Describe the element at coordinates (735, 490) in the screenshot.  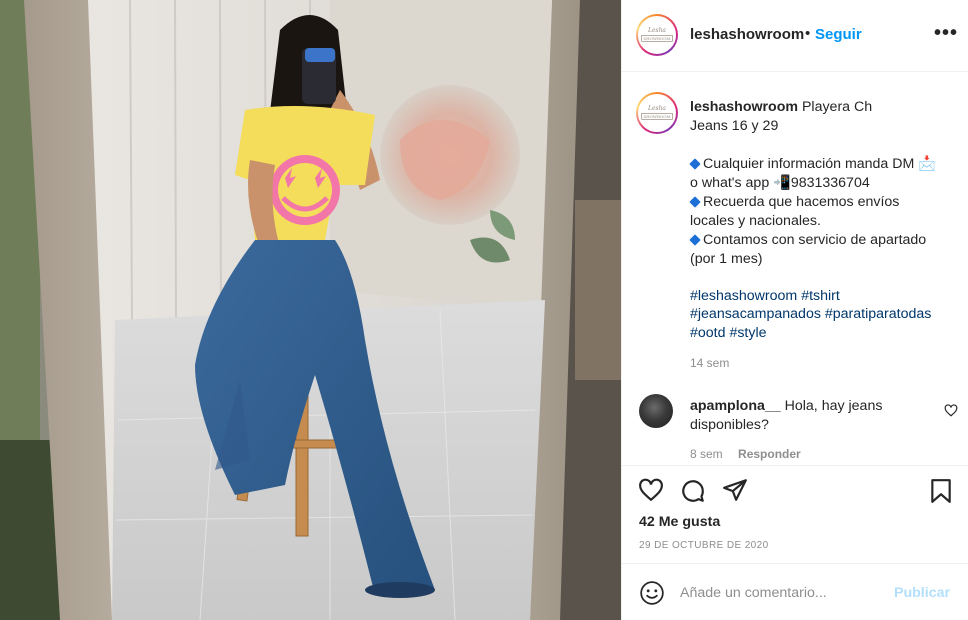
I see `share-icon` at that location.